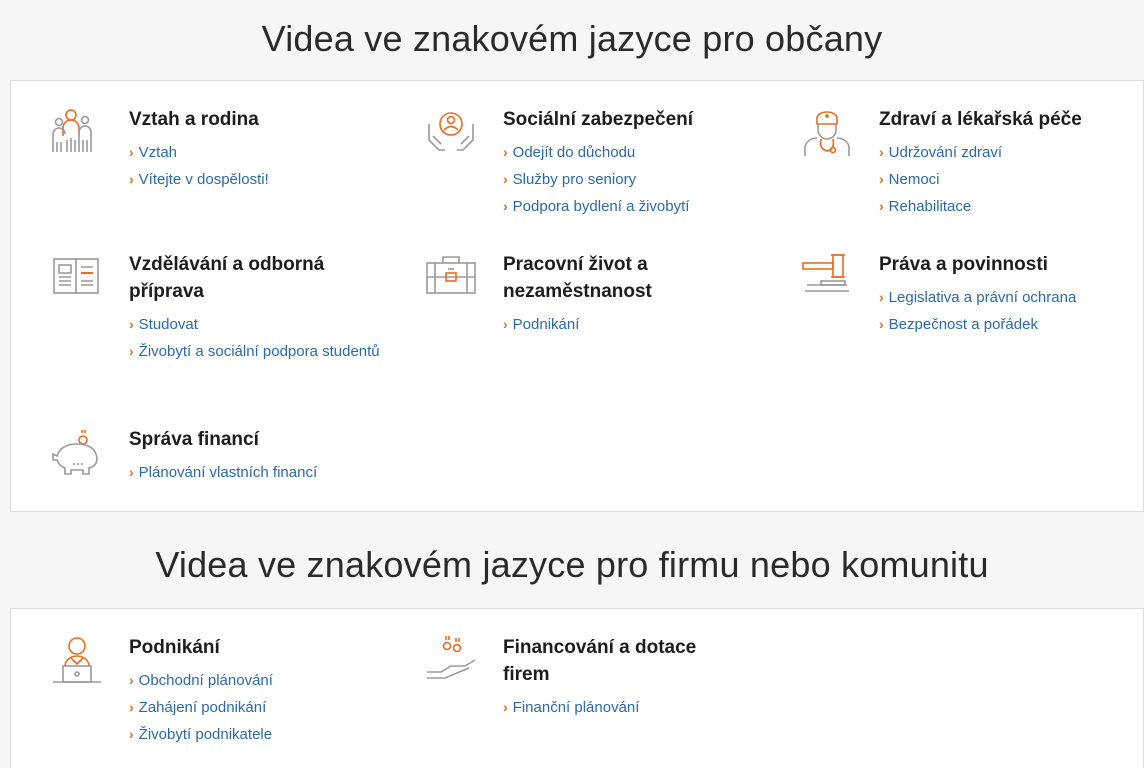  What do you see at coordinates (598, 152) in the screenshot?
I see `link-retirement: › Odejít do důchodu` at bounding box center [598, 152].